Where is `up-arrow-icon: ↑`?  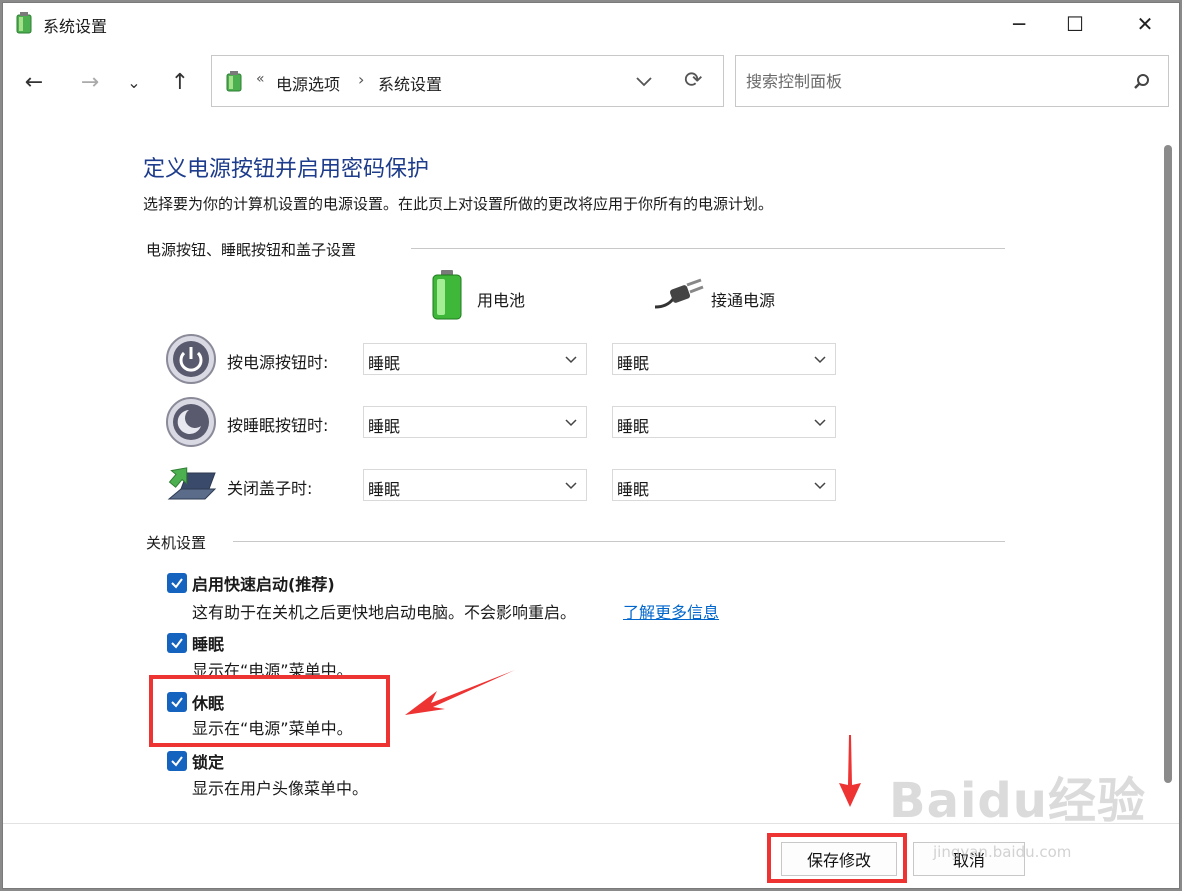
up-arrow-icon: ↑ is located at coordinates (180, 82).